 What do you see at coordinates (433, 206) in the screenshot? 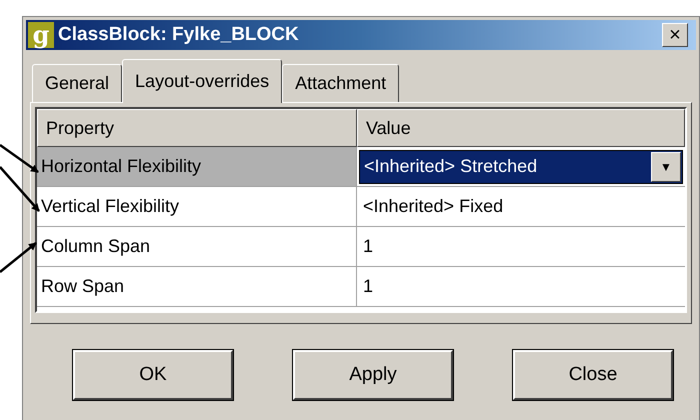
I see `table-cell-text: <Inherited> Fixed` at bounding box center [433, 206].